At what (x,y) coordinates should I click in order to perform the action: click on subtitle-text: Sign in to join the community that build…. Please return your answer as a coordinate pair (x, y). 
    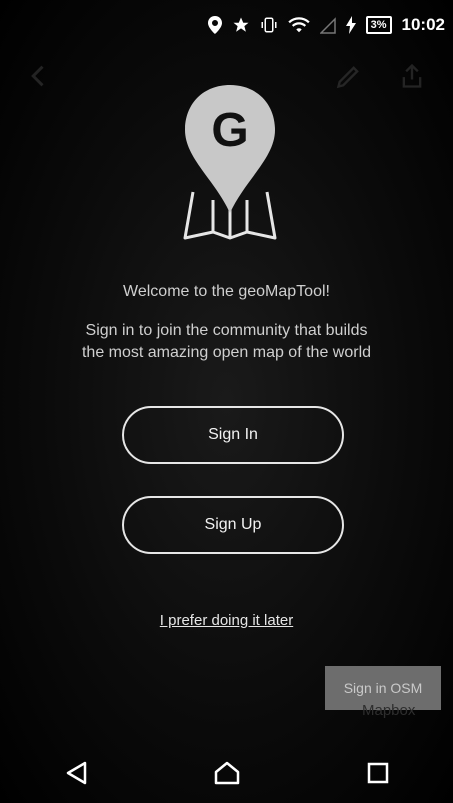
    Looking at the image, I should click on (226, 342).